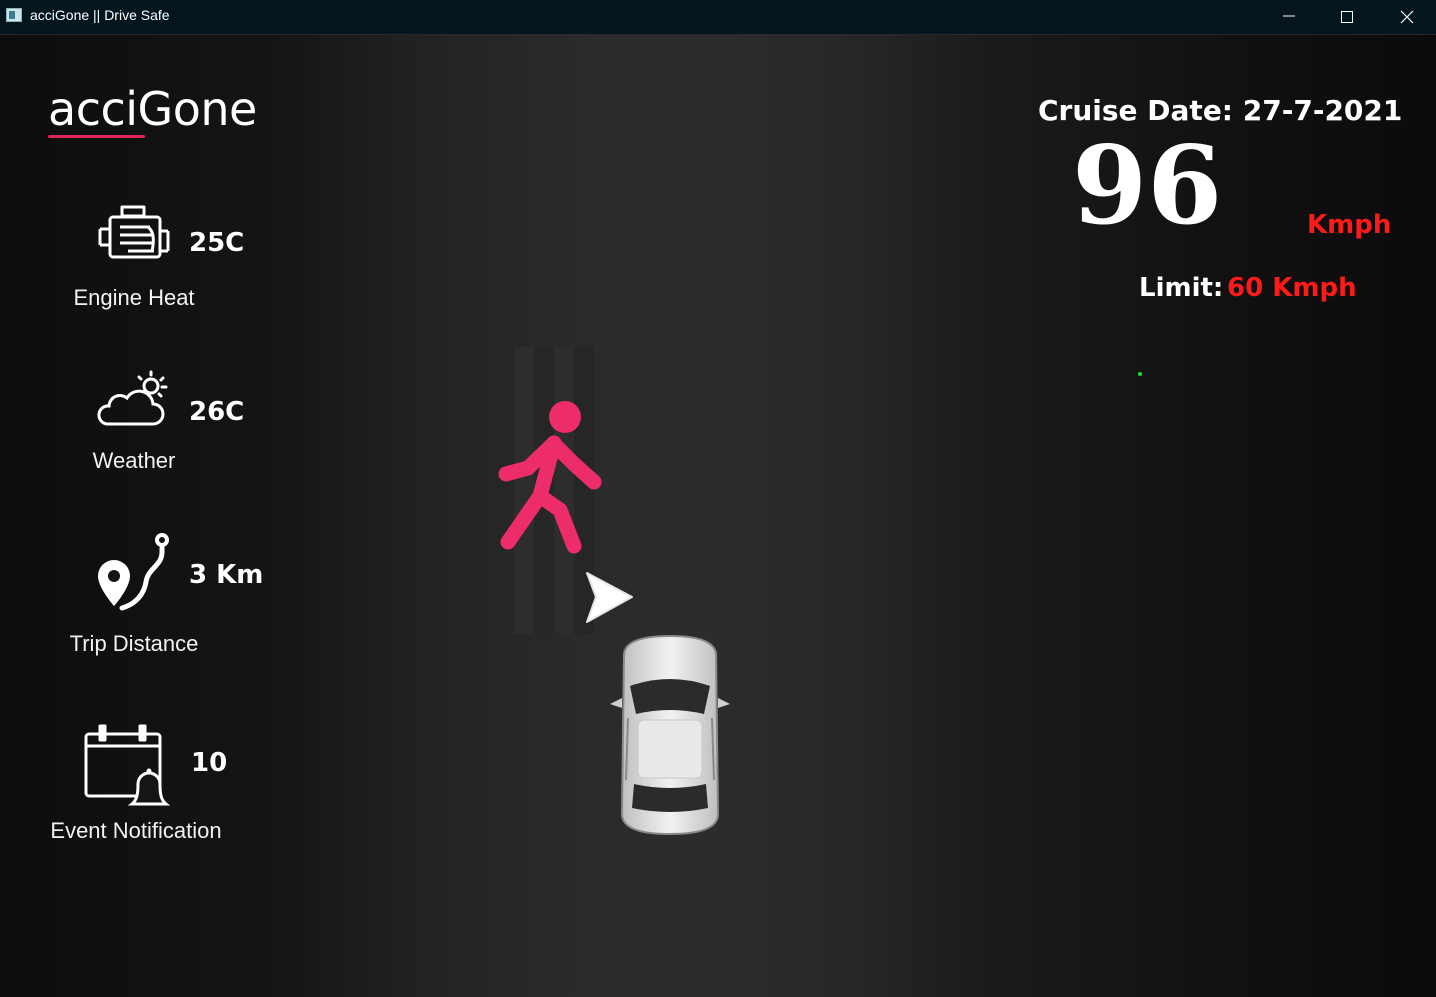  What do you see at coordinates (217, 412) in the screenshot?
I see `weather-value: 26C` at bounding box center [217, 412].